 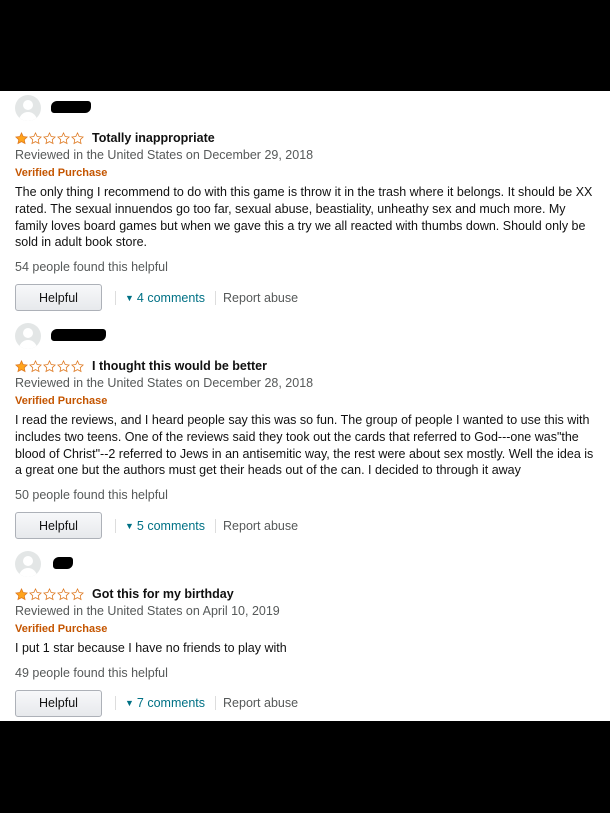 What do you see at coordinates (91, 267) in the screenshot?
I see `helpful-count: 54 people found this helpful` at bounding box center [91, 267].